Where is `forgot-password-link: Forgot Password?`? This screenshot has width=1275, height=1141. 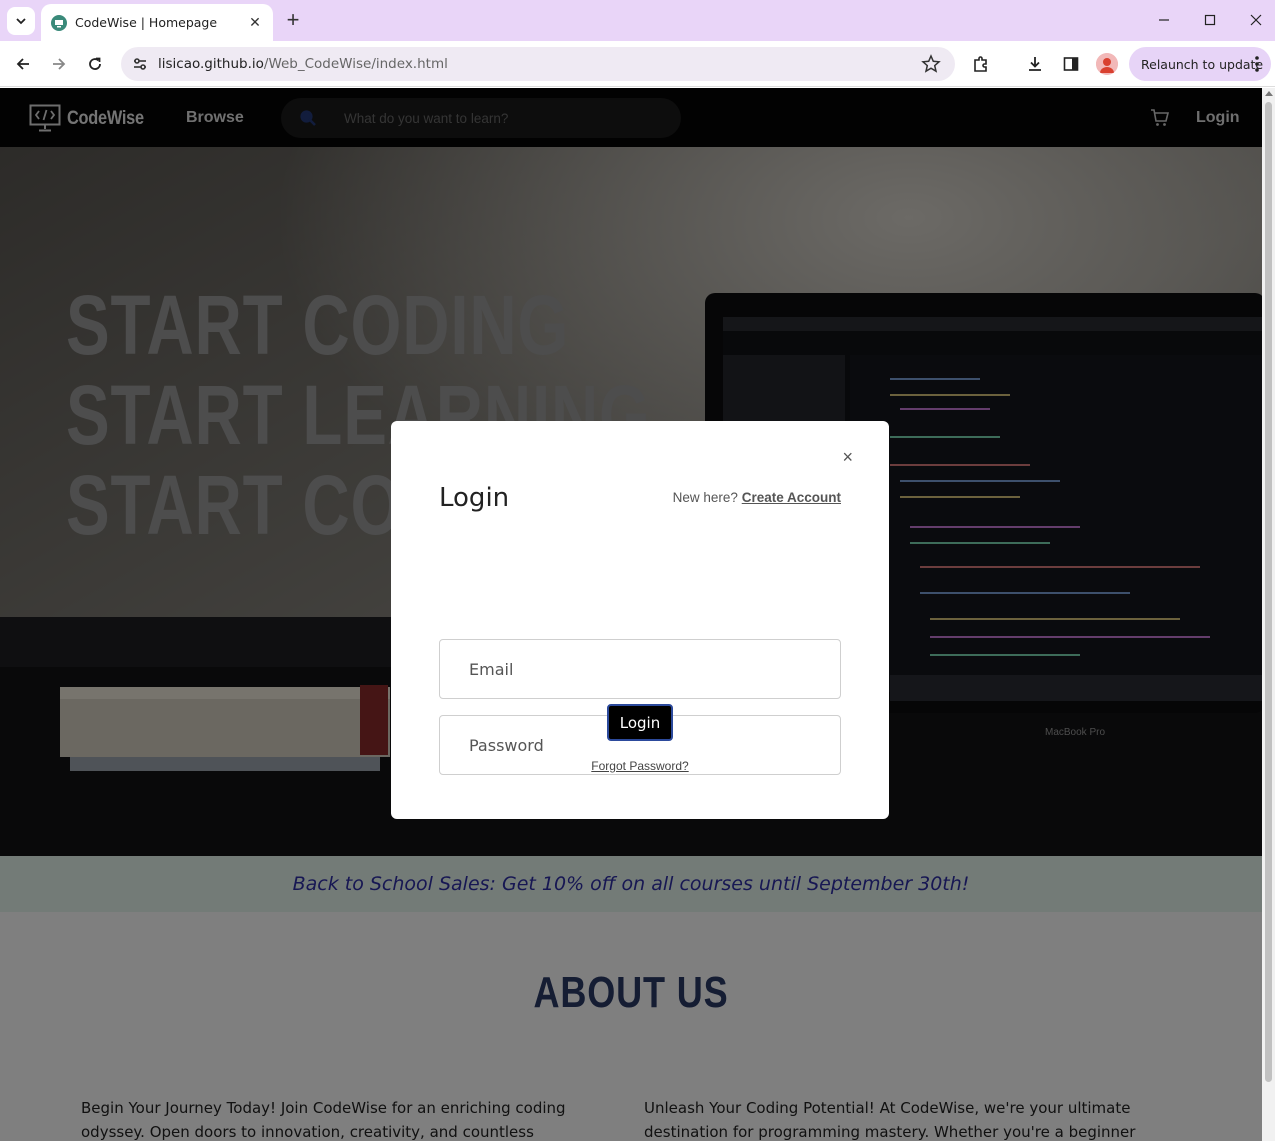
forgot-password-link: Forgot Password? is located at coordinates (640, 766).